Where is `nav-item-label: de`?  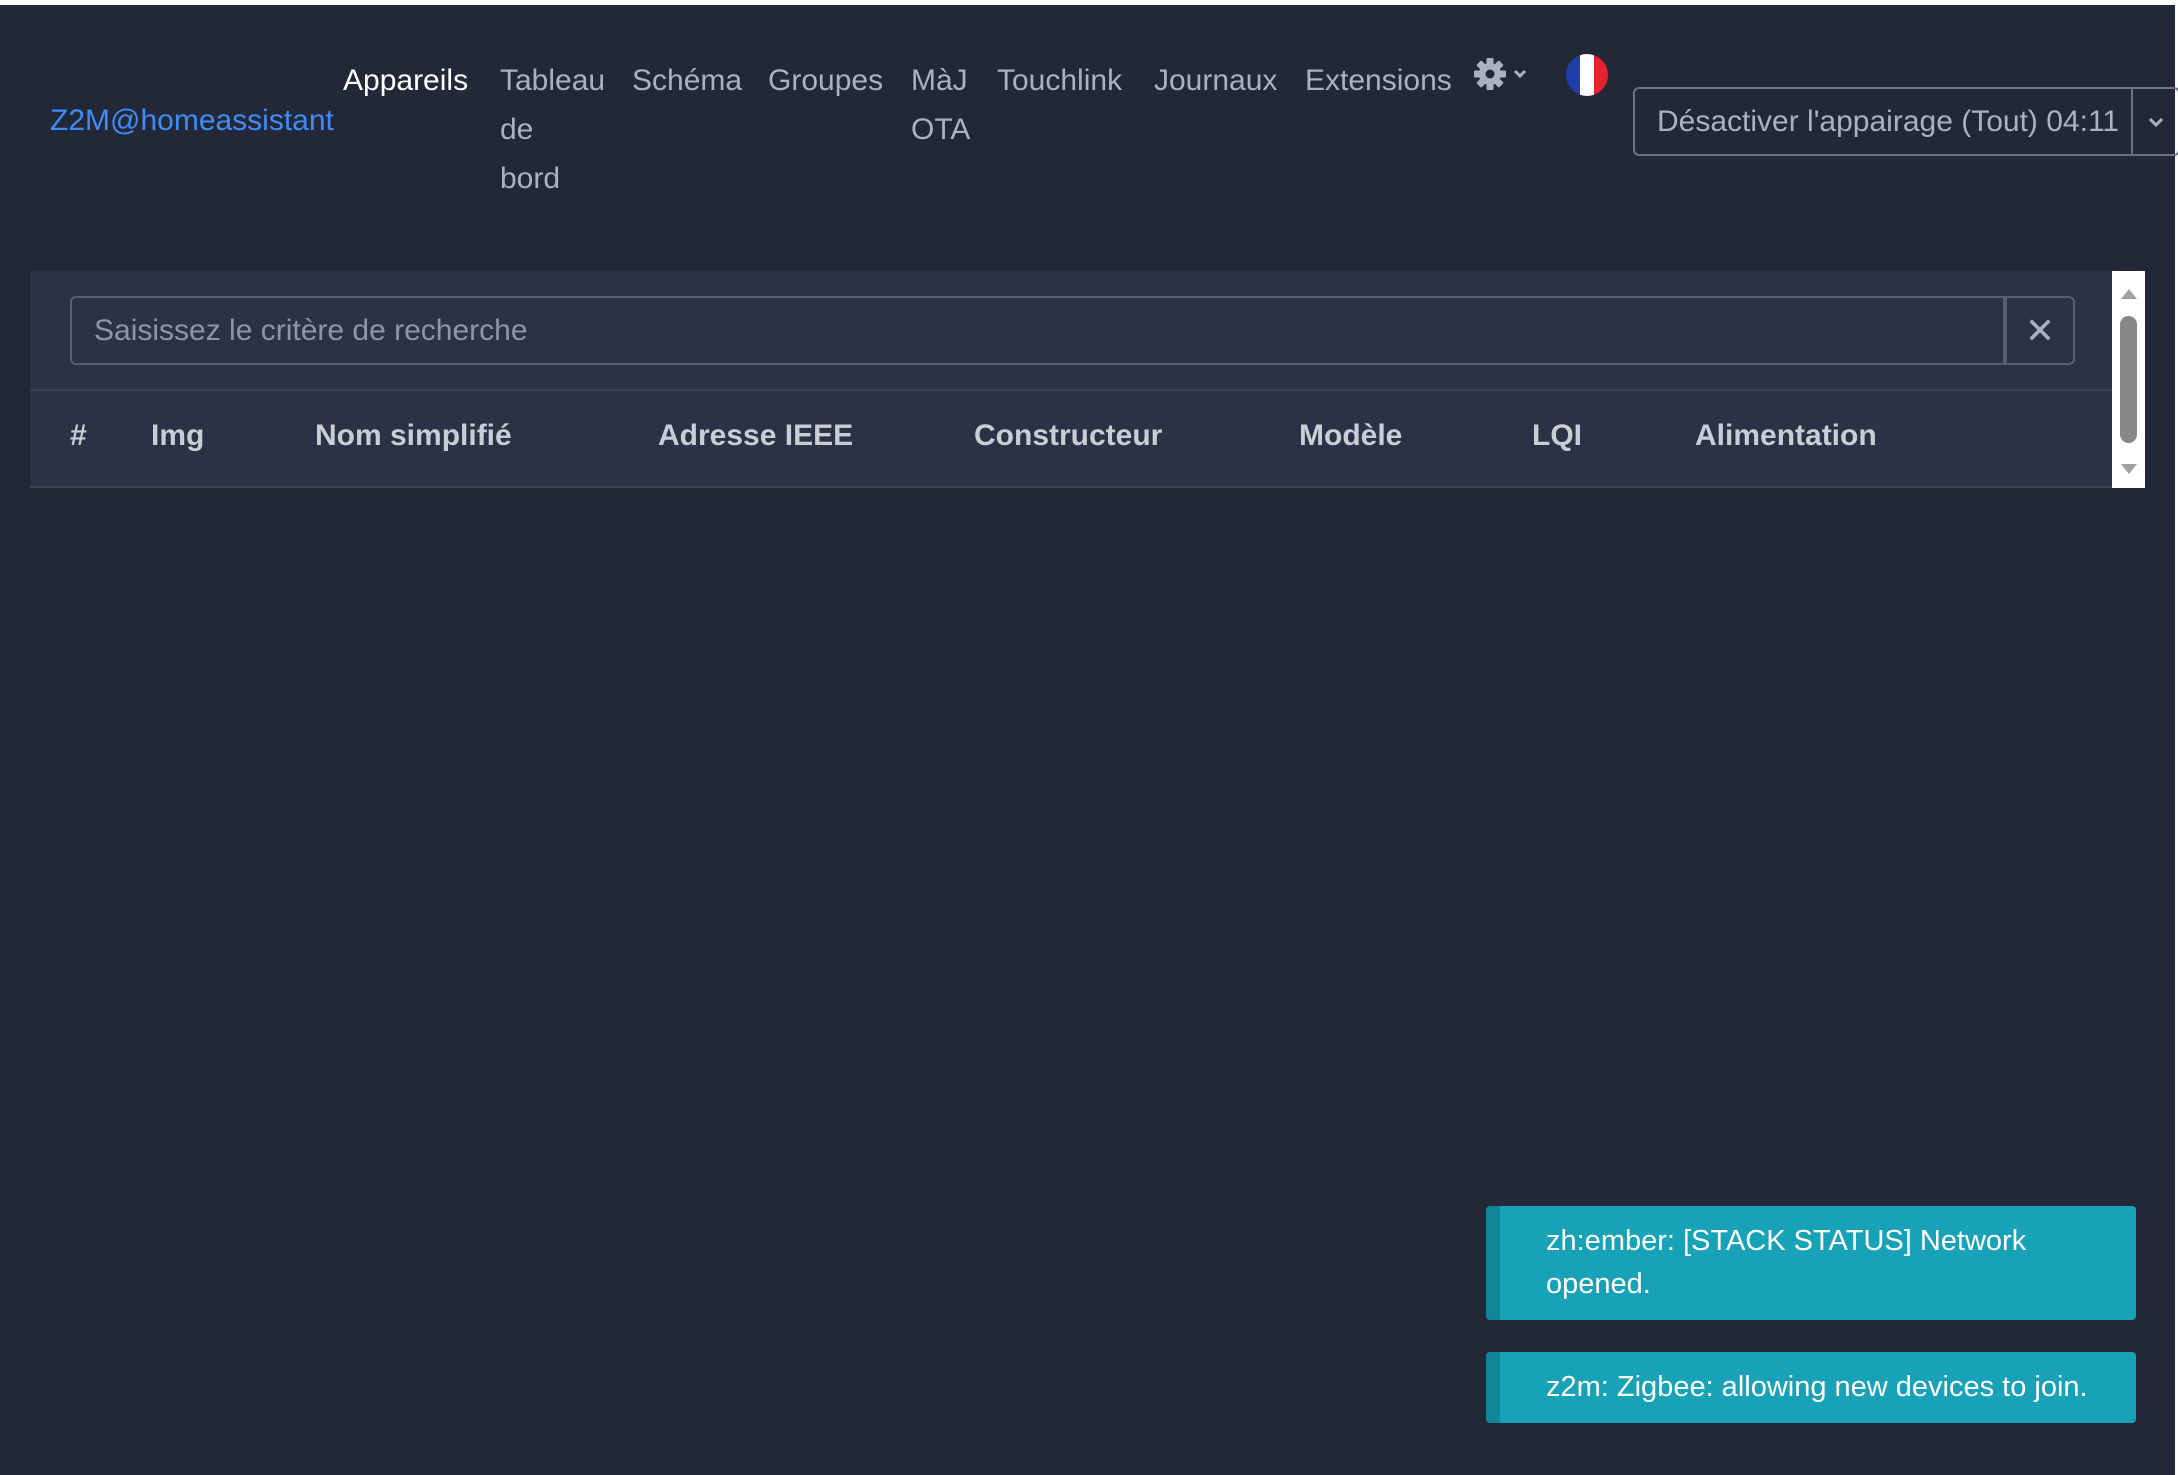
nav-item-label: de is located at coordinates (517, 129).